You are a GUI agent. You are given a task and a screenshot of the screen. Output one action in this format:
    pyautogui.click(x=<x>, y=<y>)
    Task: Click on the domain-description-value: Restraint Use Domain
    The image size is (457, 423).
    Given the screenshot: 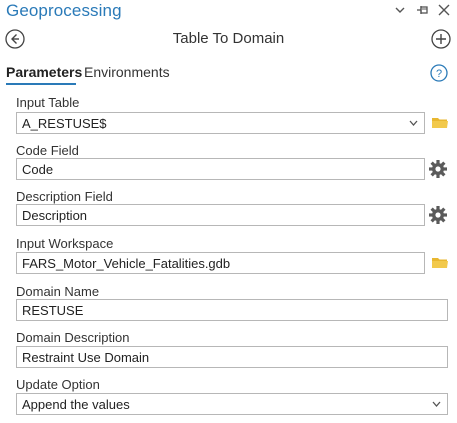 What is the action you would take?
    pyautogui.click(x=86, y=357)
    